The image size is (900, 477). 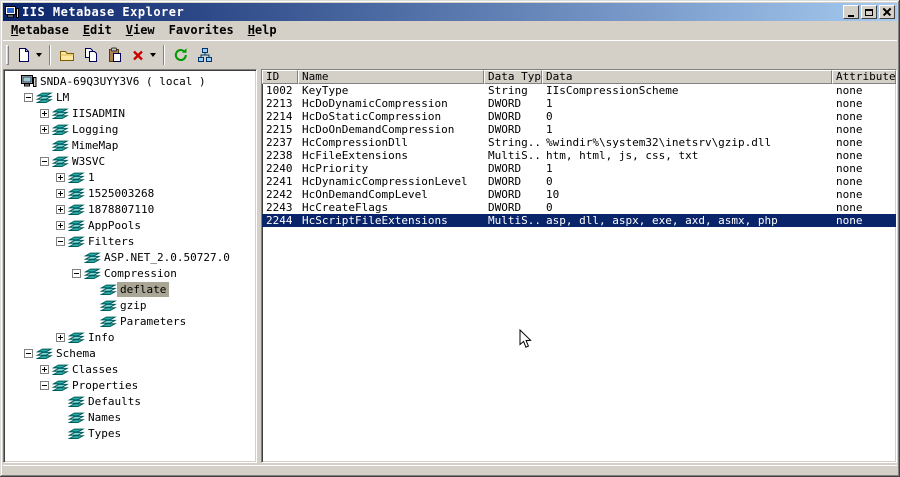 I want to click on tree-item-logging: Logging, so click(x=130, y=129).